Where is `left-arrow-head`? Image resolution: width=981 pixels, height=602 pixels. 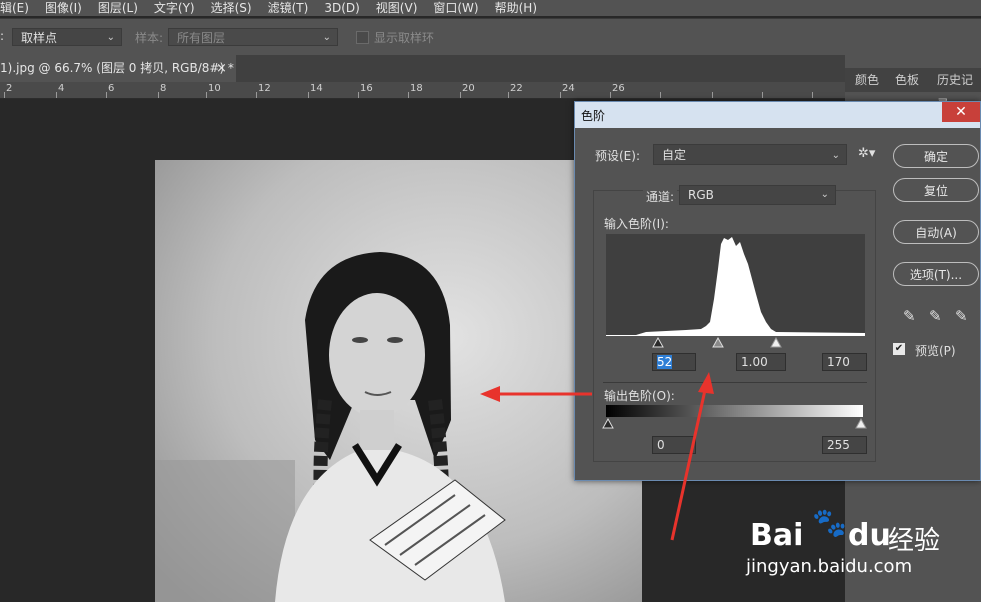
left-arrow-head is located at coordinates (490, 394).